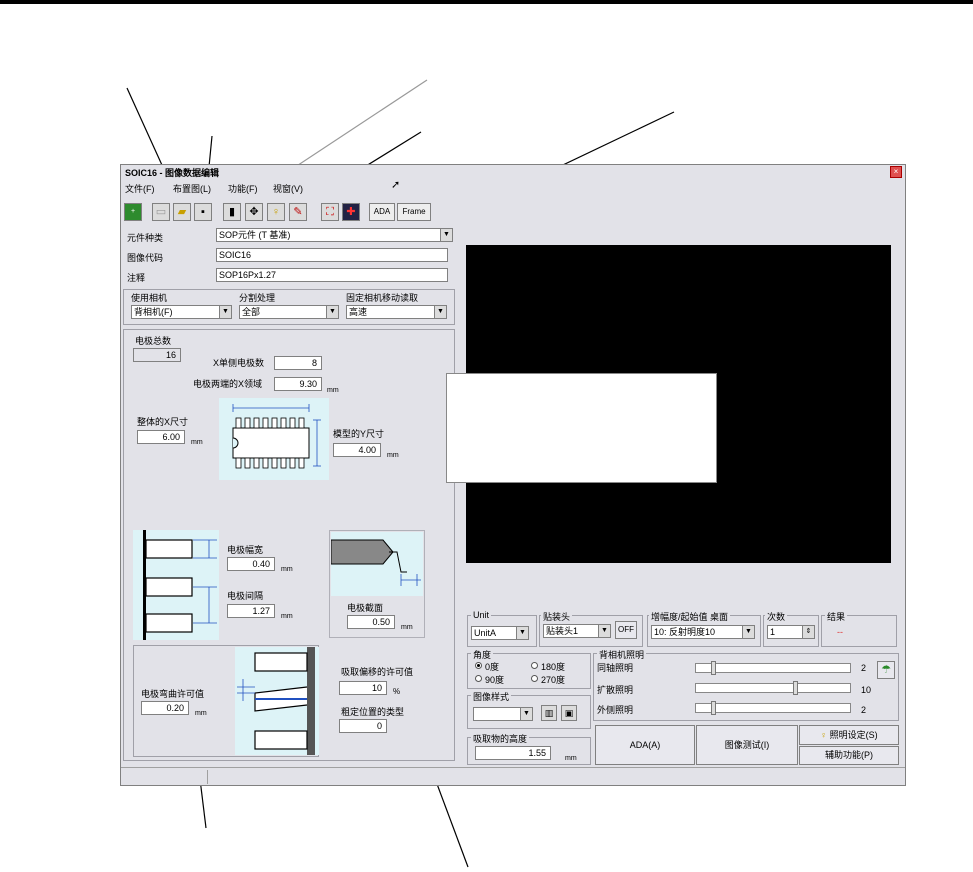  I want to click on diffuse-value: 10, so click(866, 690).